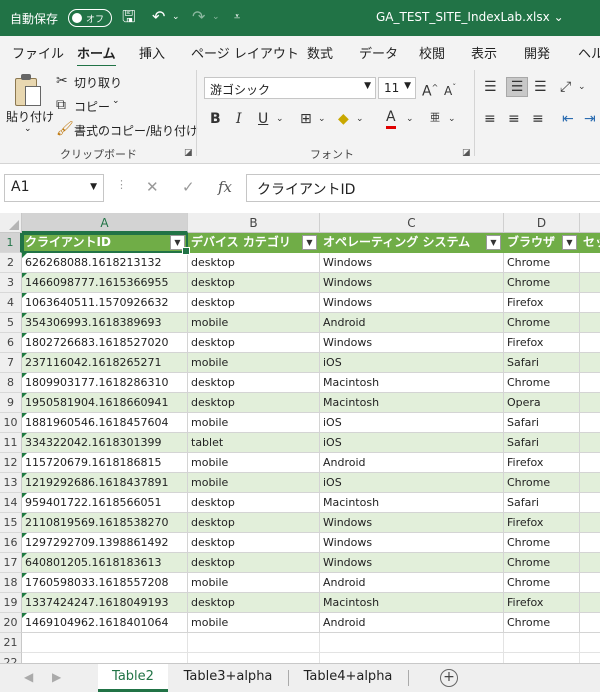 This screenshot has height=692, width=600. Describe the element at coordinates (96, 55) in the screenshot. I see `tab-home: ホーム` at that location.